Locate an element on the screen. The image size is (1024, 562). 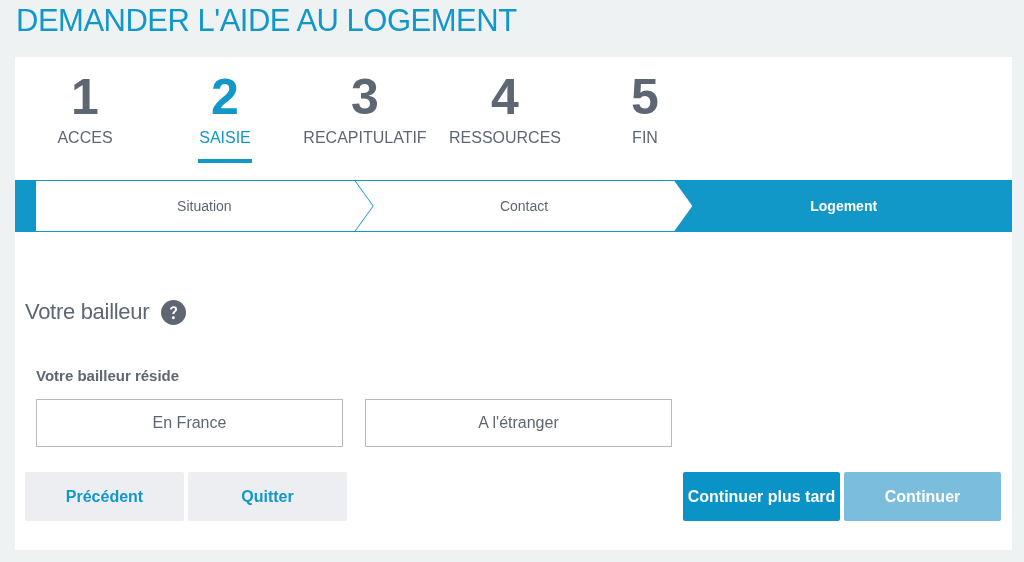
question-label: Votre bailleur réside is located at coordinates (108, 375).